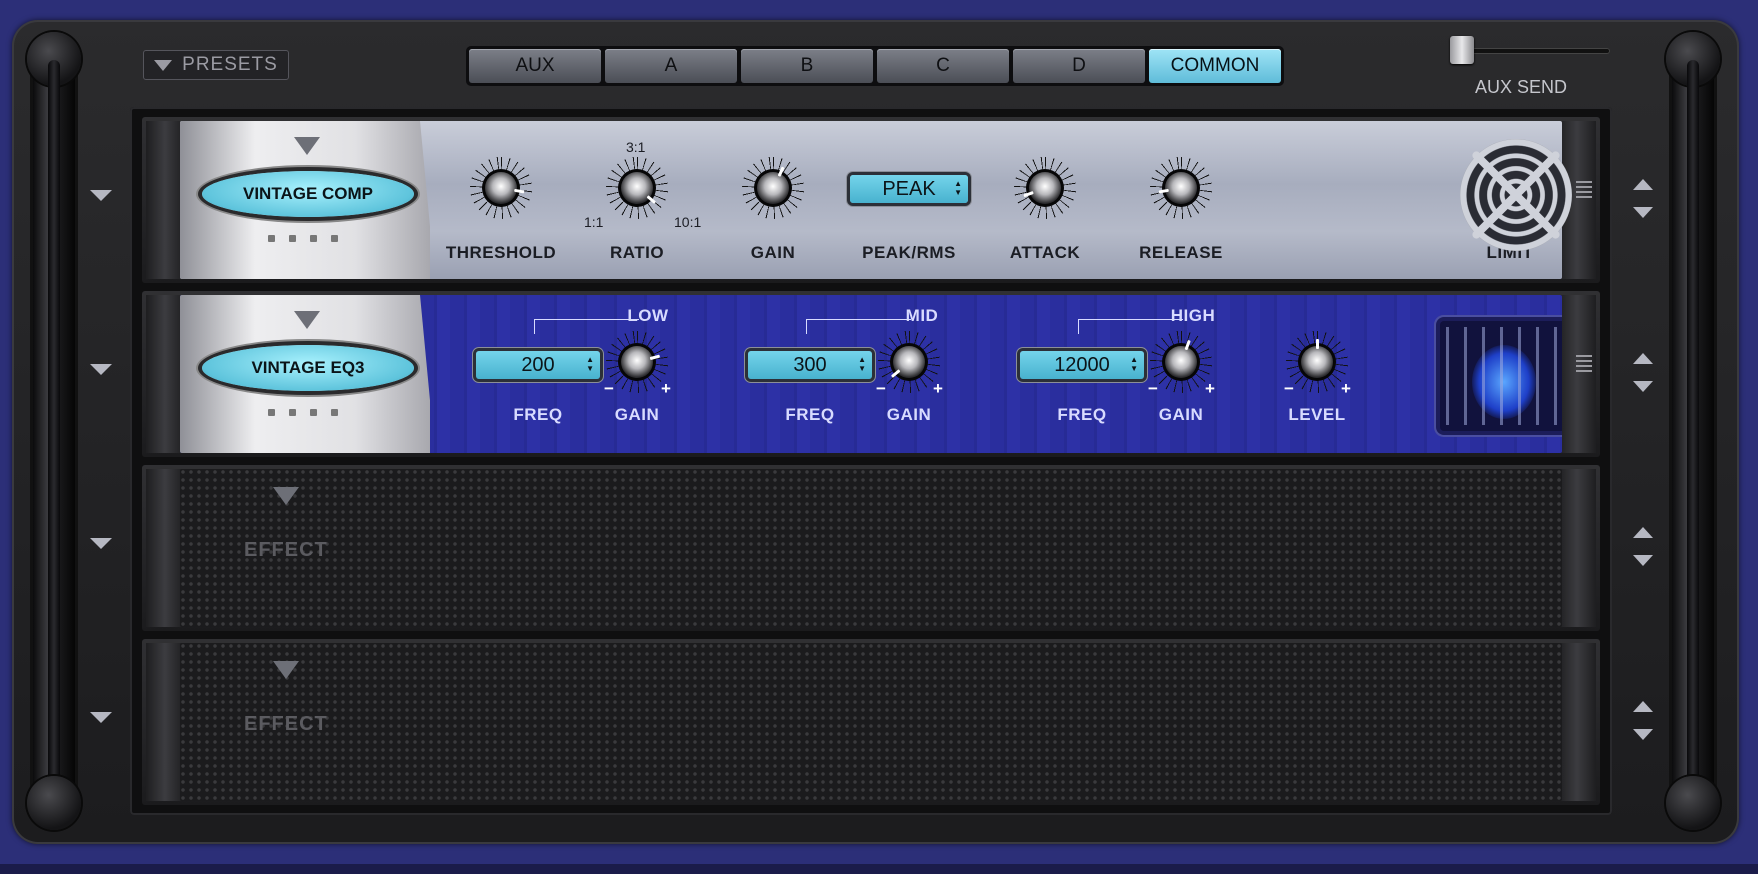  I want to click on ratio-label: RATIO, so click(637, 252).